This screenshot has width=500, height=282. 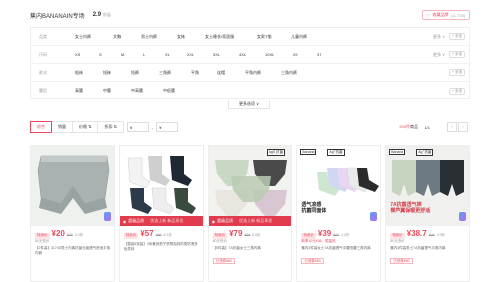 I want to click on filter-option: 儿童内裤, so click(x=299, y=37).